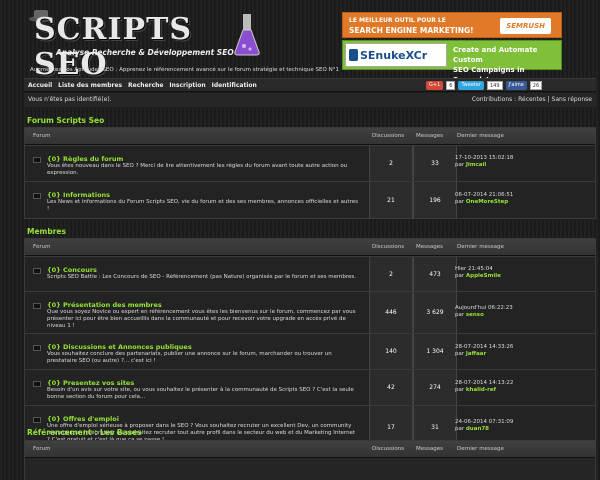  What do you see at coordinates (247, 35) in the screenshot?
I see `flask-icon` at bounding box center [247, 35].